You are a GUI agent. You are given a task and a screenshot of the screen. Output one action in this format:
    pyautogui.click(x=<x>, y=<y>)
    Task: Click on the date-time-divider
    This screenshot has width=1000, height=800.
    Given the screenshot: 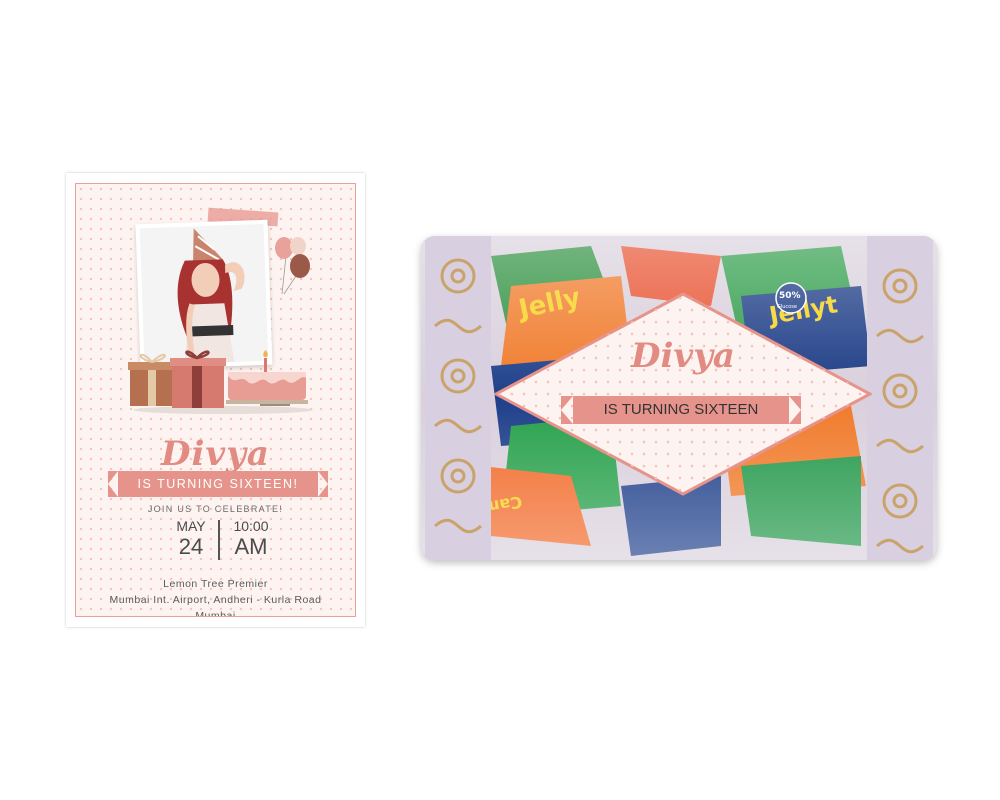 What is the action you would take?
    pyautogui.click(x=219, y=540)
    